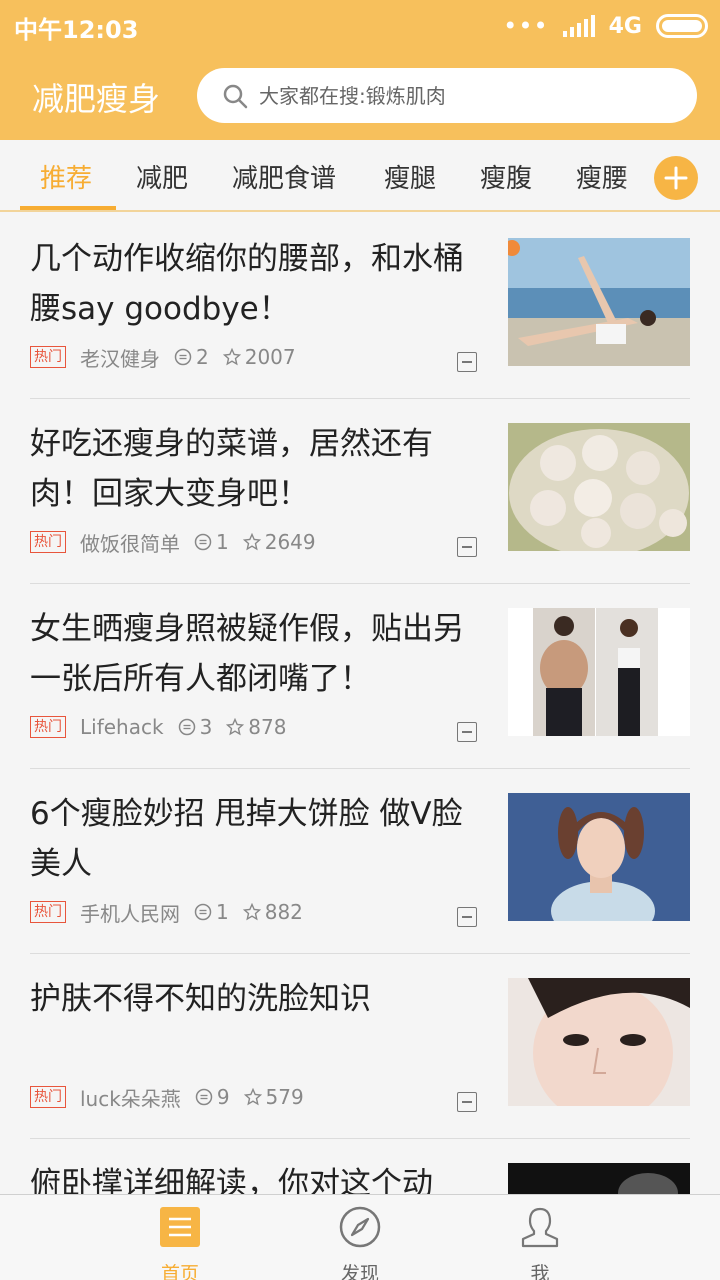  I want to click on status-time: 中午12:03, so click(76, 30).